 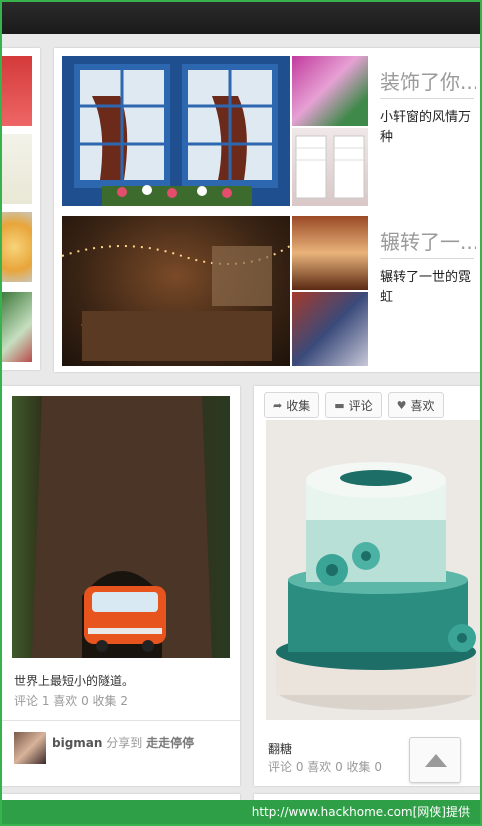 What do you see at coordinates (339, 405) in the screenshot?
I see `comment-icon: ▬` at bounding box center [339, 405].